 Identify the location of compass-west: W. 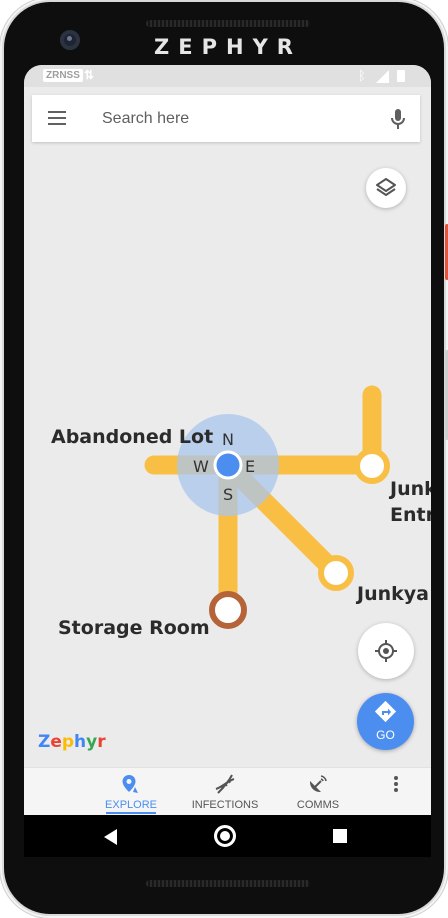
(201, 466).